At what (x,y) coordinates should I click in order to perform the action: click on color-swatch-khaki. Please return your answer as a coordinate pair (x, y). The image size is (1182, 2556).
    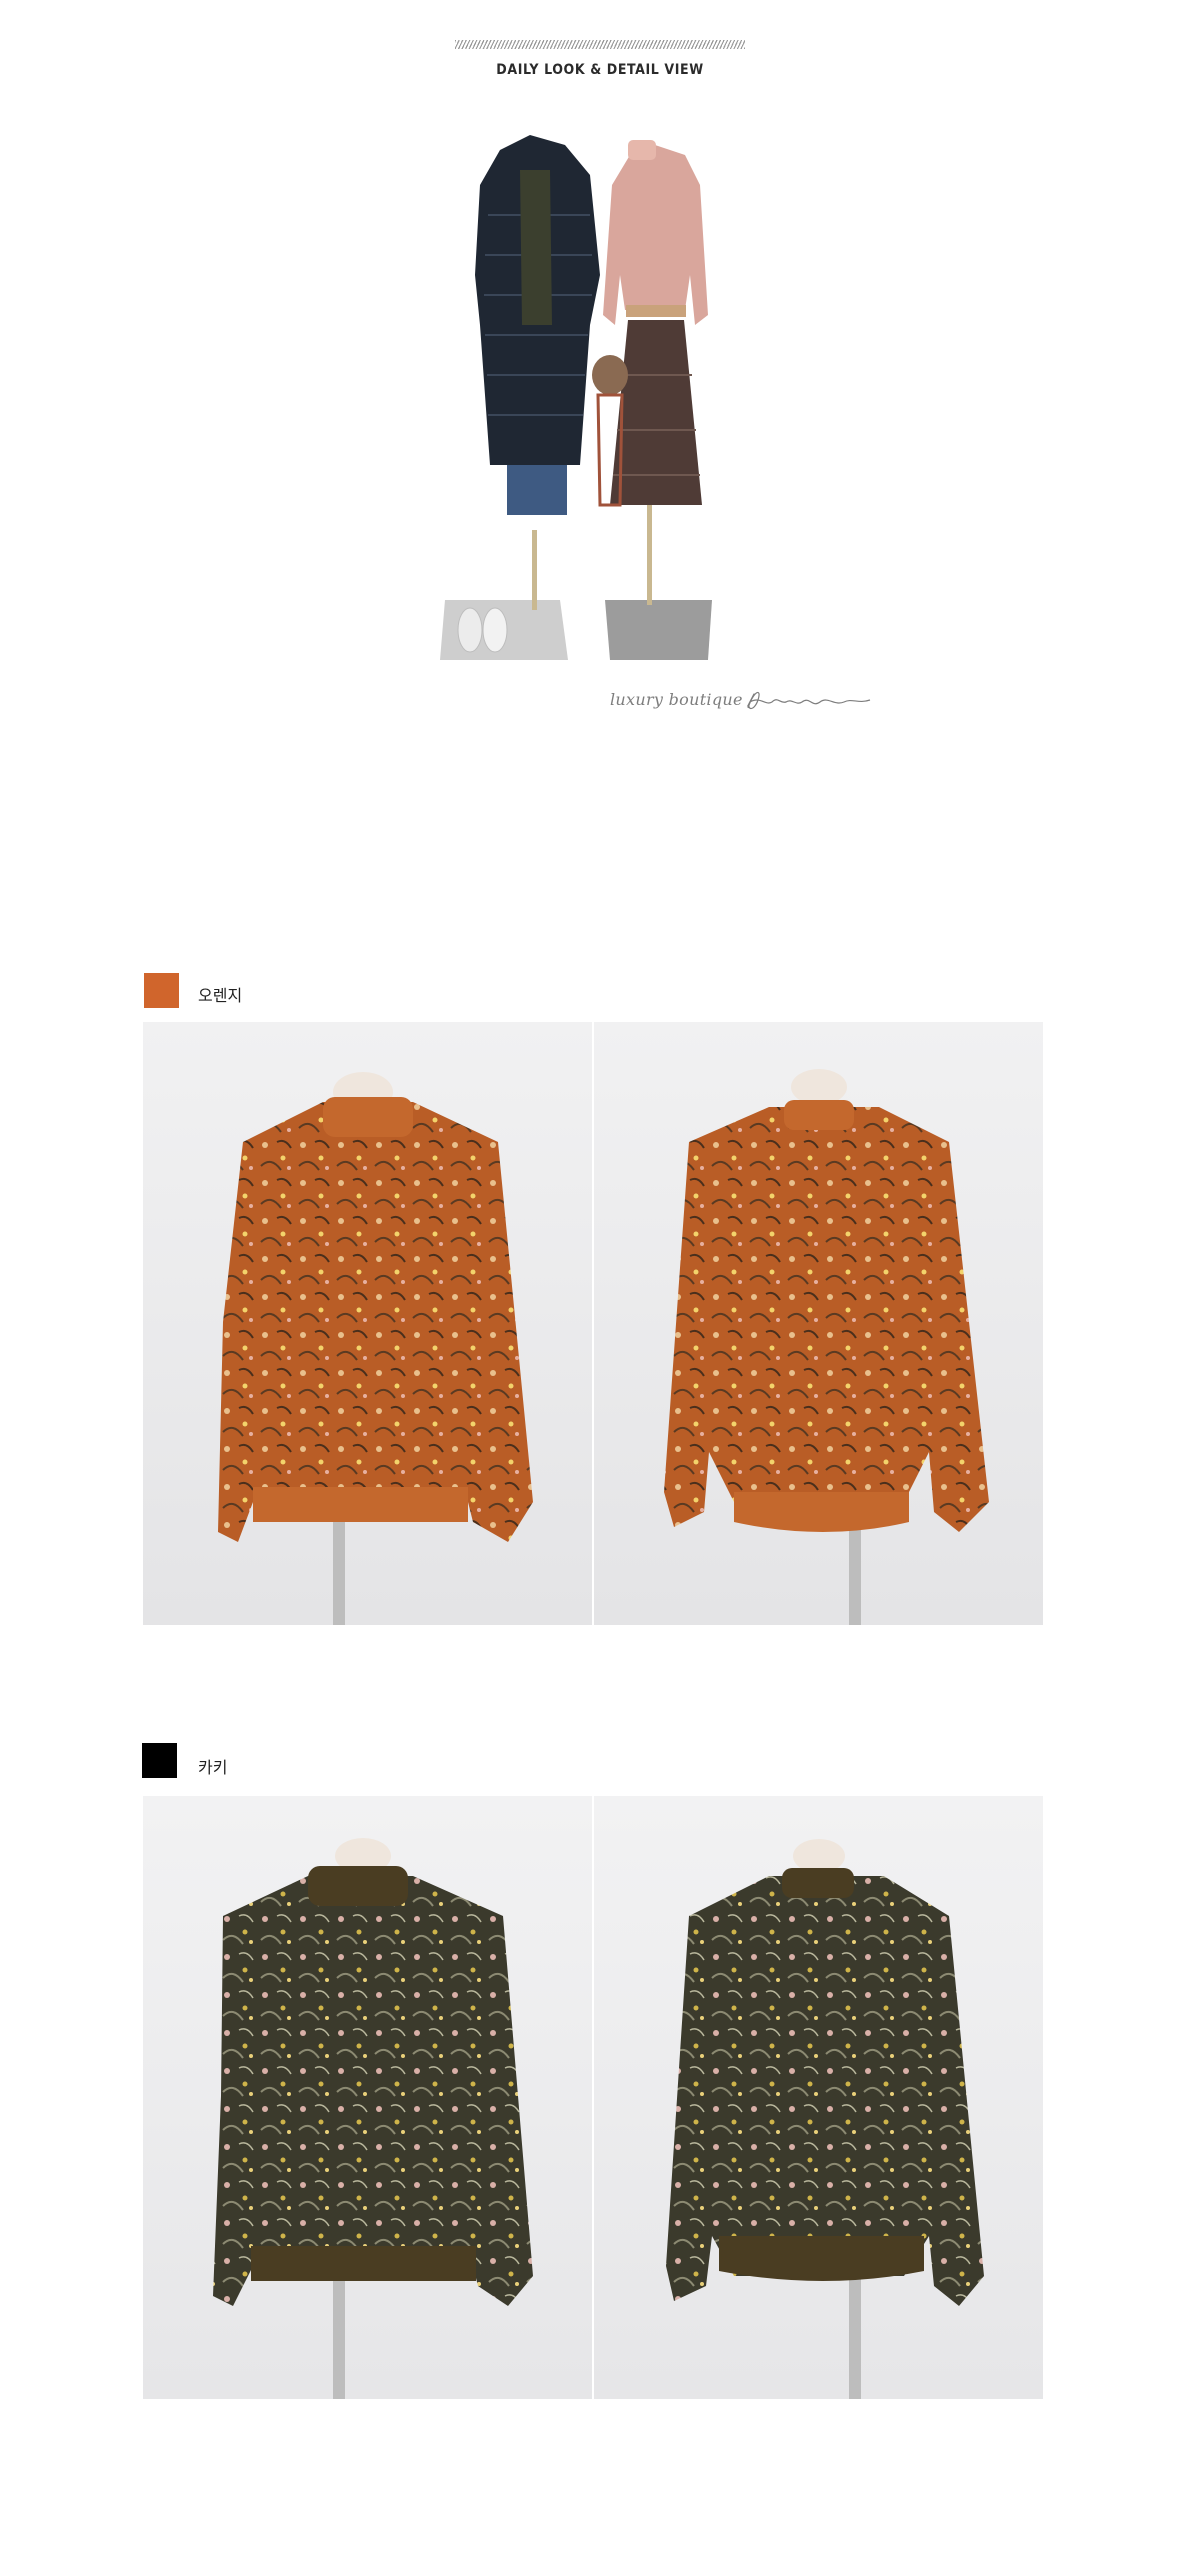
    Looking at the image, I should click on (159, 1760).